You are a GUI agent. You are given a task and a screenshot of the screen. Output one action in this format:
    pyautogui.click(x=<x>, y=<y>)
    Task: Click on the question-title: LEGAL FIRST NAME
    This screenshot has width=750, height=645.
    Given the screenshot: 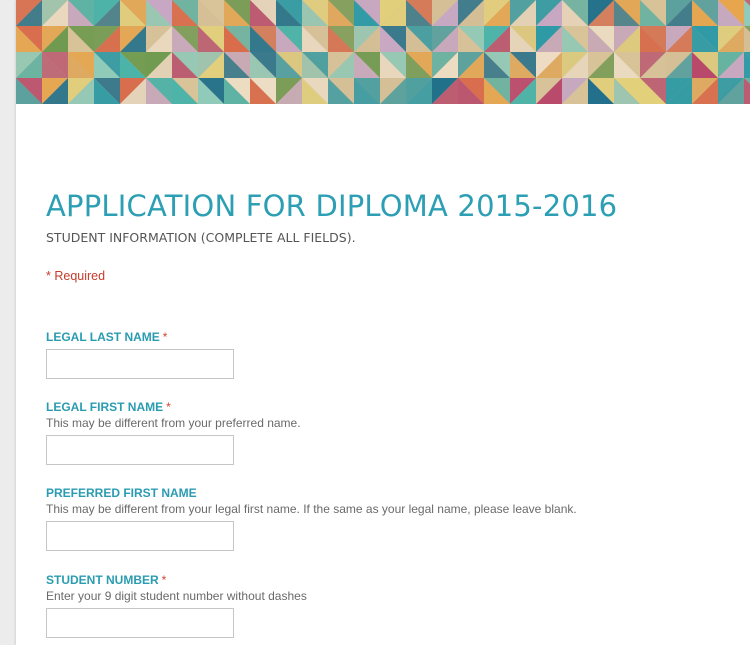 What is the action you would take?
    pyautogui.click(x=105, y=407)
    